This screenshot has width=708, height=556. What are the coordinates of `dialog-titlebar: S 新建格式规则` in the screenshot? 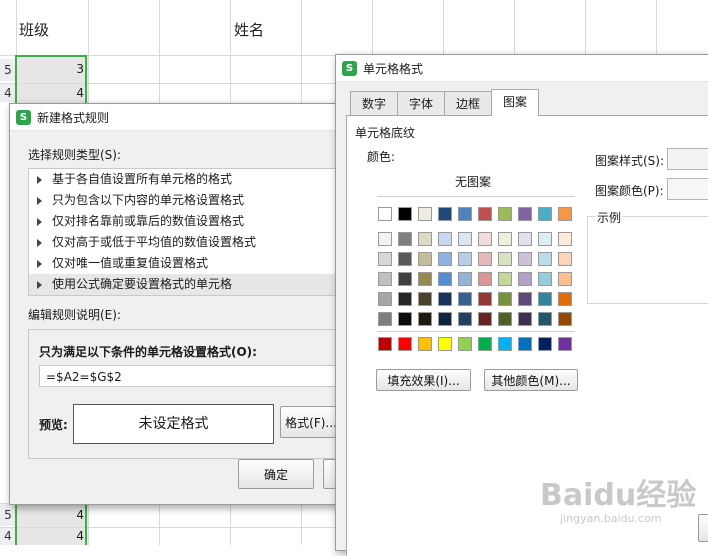 It's located at (175, 117).